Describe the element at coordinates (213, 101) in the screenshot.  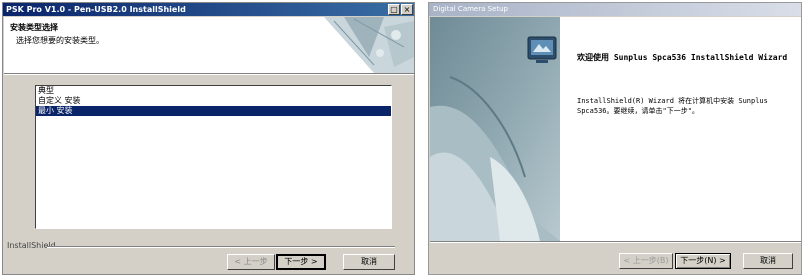
I see `list-item: 自定义 安装` at that location.